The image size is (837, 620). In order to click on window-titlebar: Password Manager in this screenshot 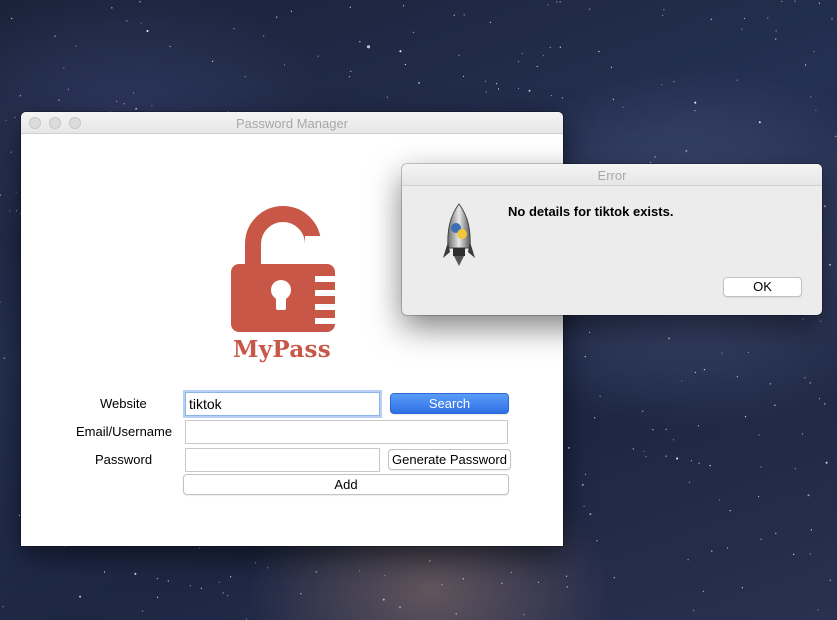, I will do `click(292, 123)`.